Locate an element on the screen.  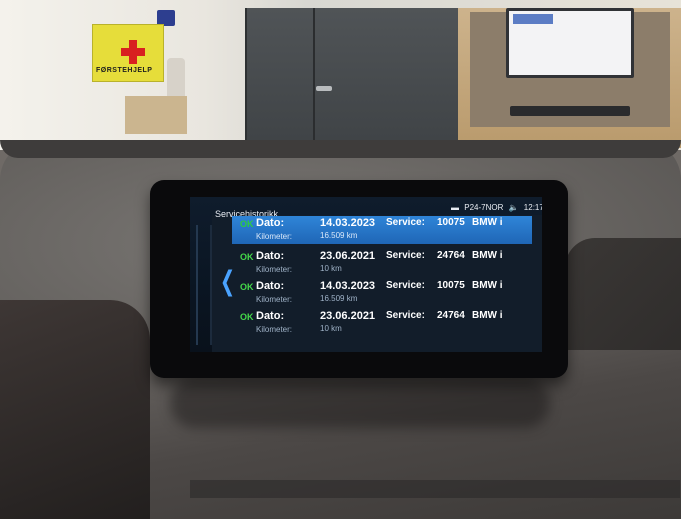
side-tabs is located at coordinates (204, 285).